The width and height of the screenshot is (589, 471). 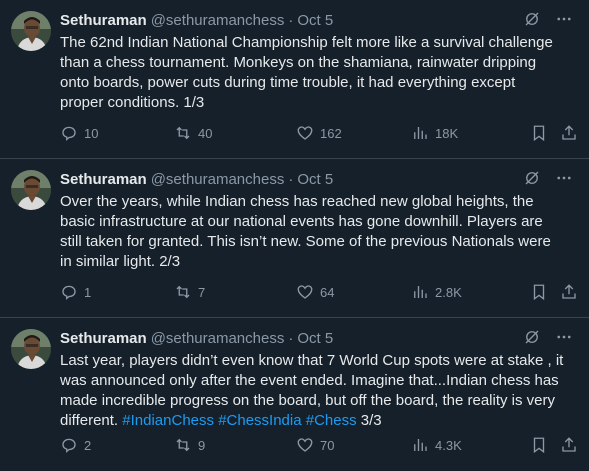 I want to click on tweet-line: proper conditions. 1/3, so click(x=132, y=102).